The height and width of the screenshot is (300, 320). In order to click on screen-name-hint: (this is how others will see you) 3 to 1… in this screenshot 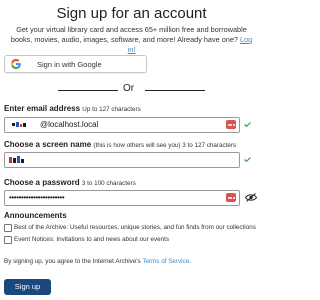, I will do `click(165, 145)`.